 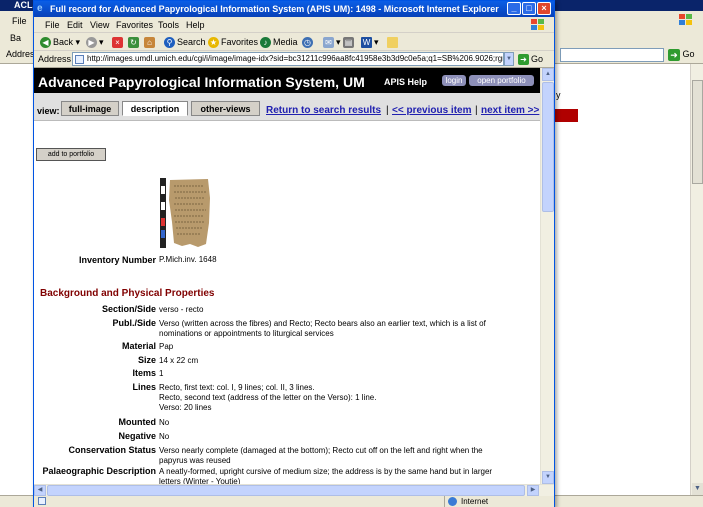 What do you see at coordinates (240, 42) in the screenshot?
I see `favorites-label: Favorites` at bounding box center [240, 42].